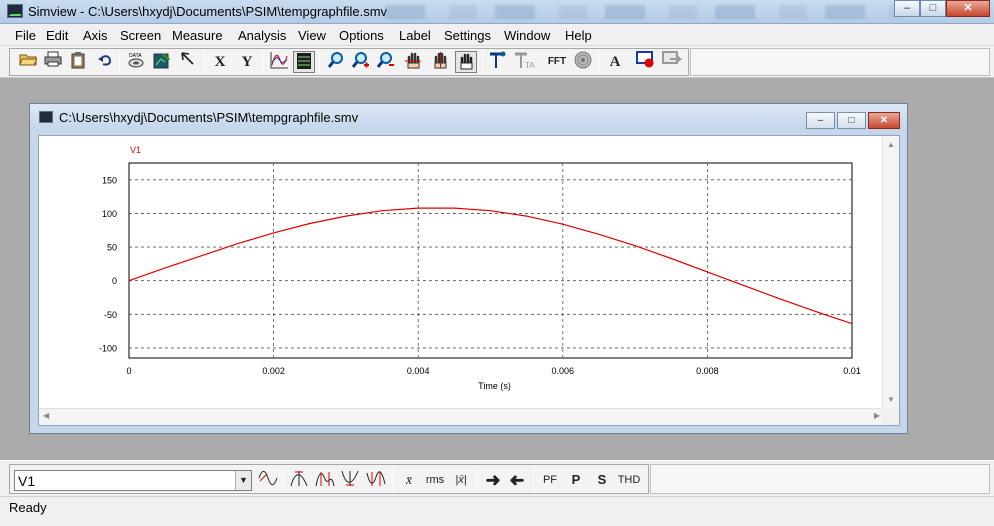 The height and width of the screenshot is (526, 994). What do you see at coordinates (642, 12) in the screenshot?
I see `background-taskbar-blur` at bounding box center [642, 12].